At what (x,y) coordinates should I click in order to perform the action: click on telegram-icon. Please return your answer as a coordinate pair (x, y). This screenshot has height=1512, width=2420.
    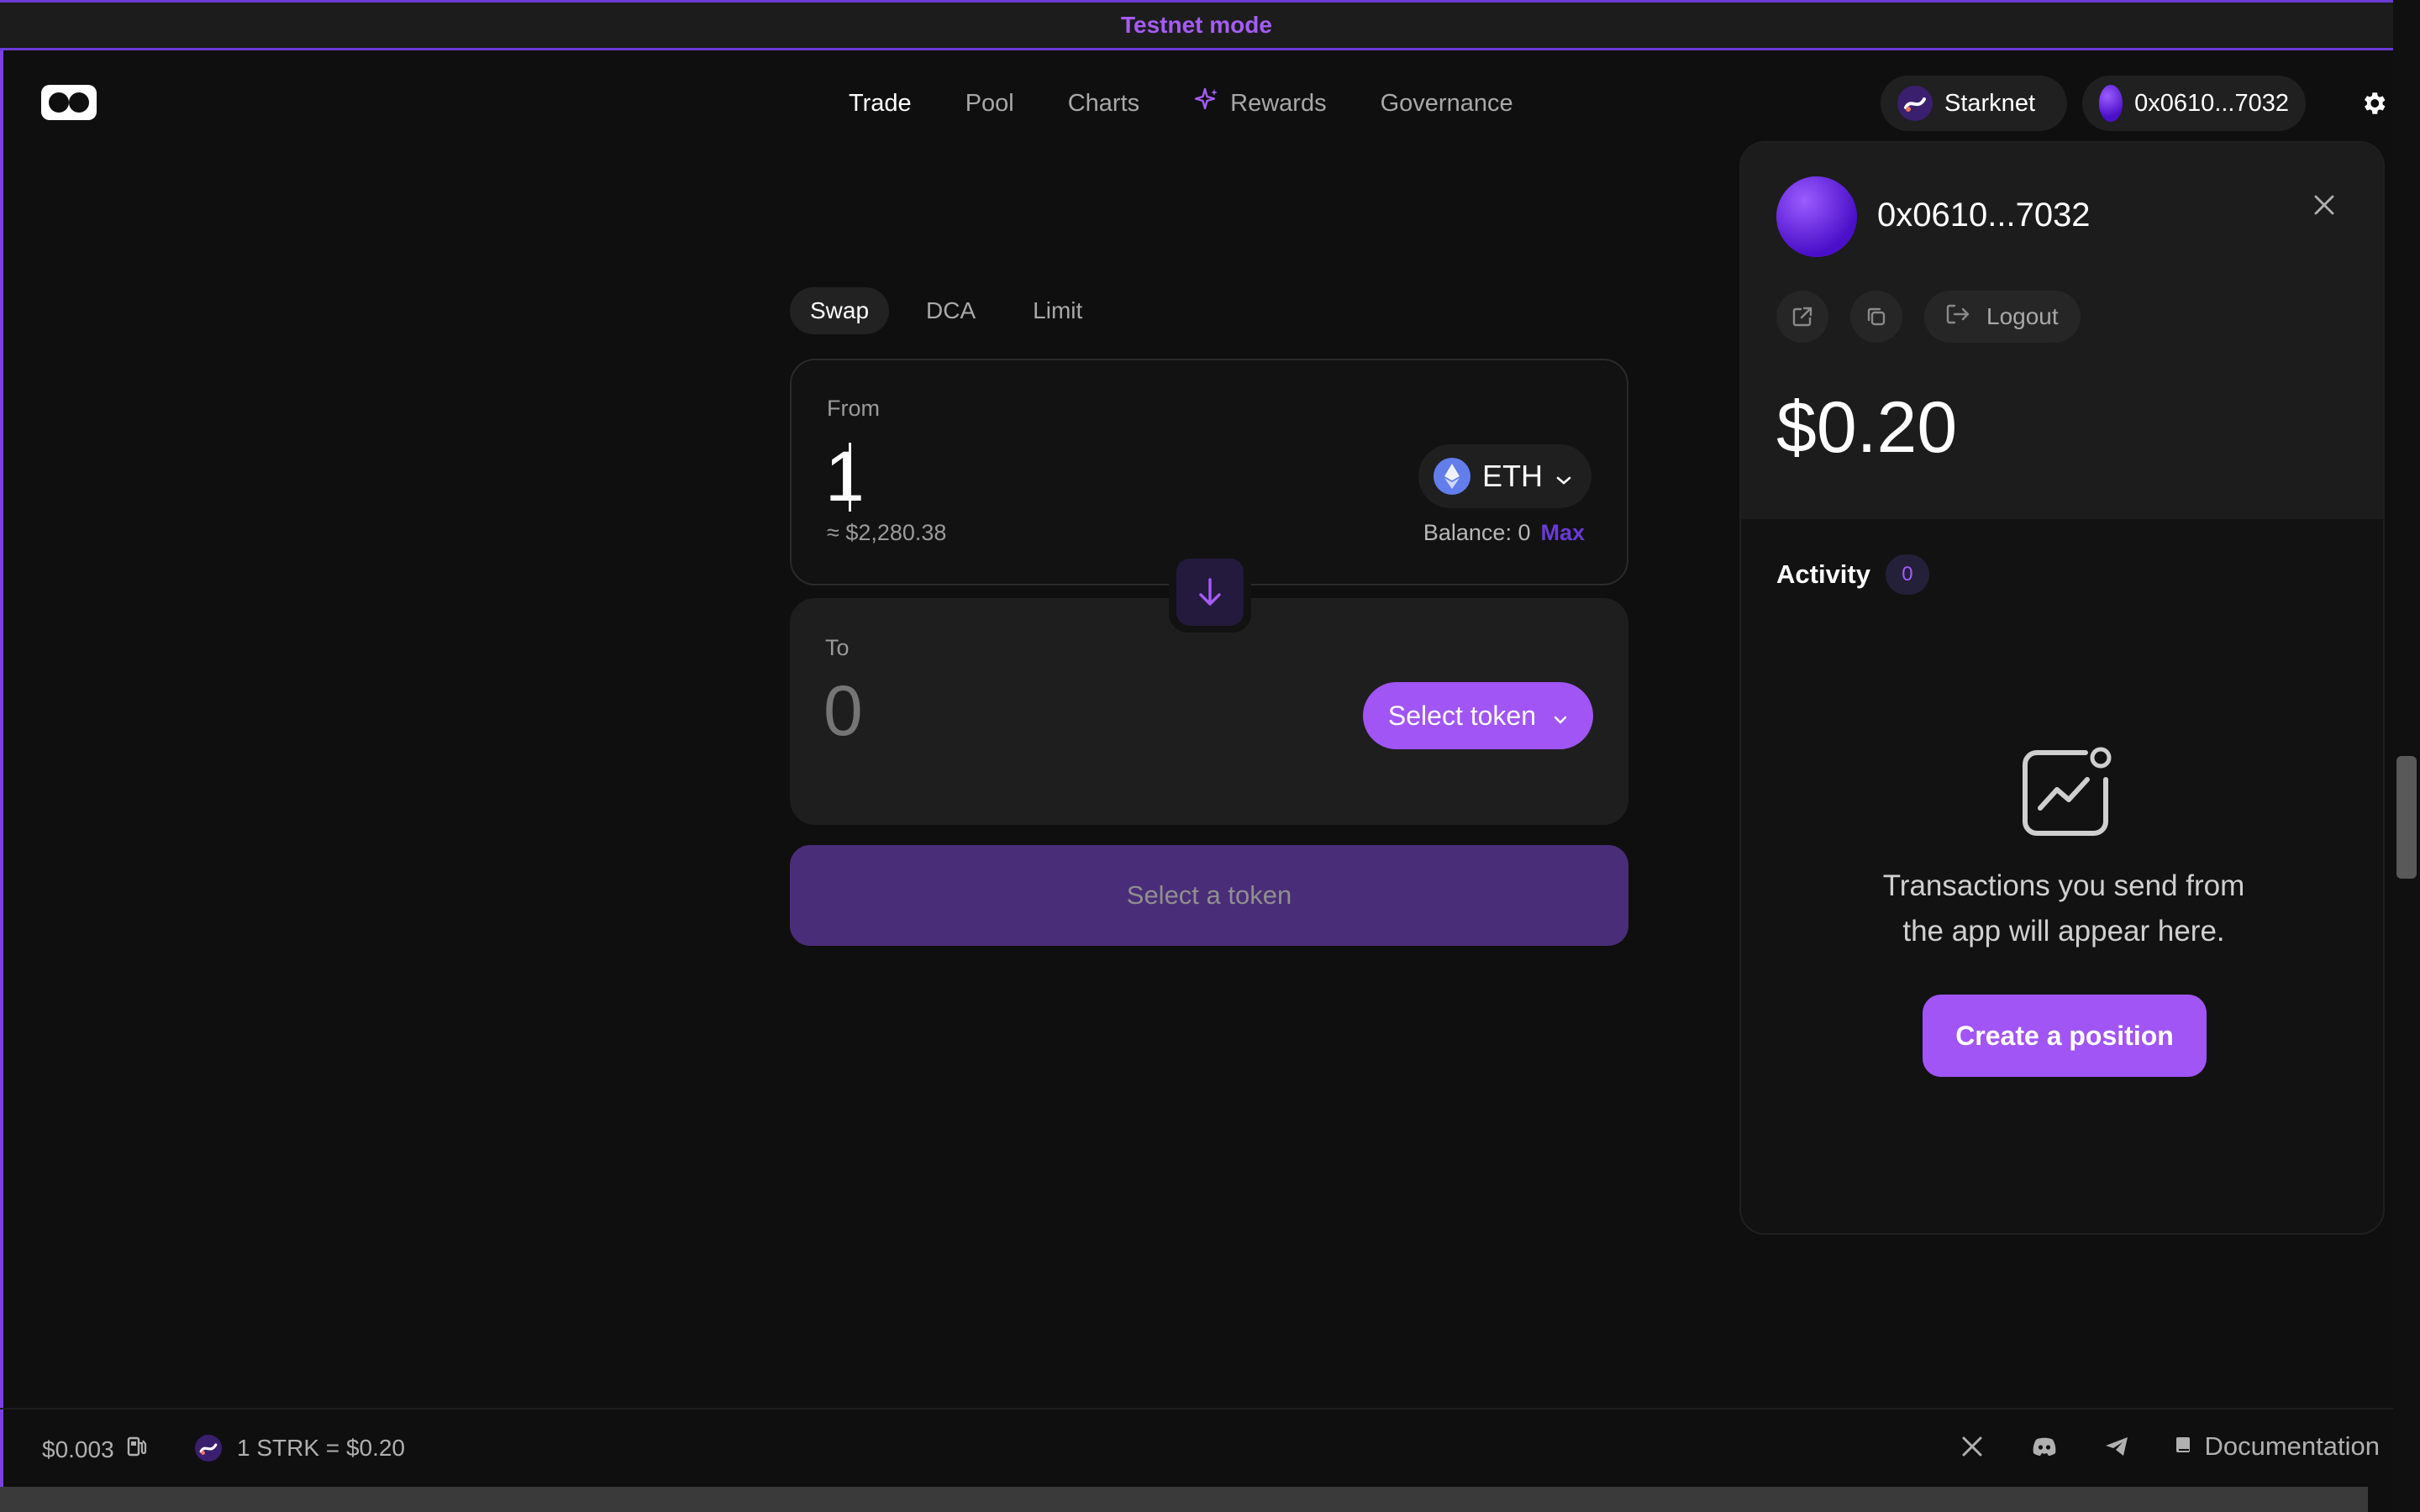
    Looking at the image, I should click on (2117, 1446).